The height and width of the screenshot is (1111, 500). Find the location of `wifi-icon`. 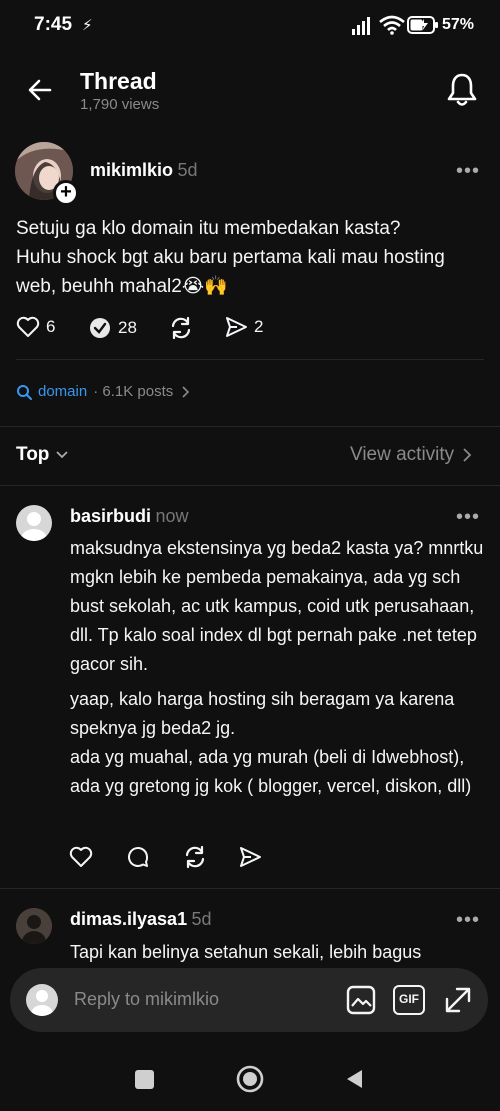

wifi-icon is located at coordinates (392, 25).